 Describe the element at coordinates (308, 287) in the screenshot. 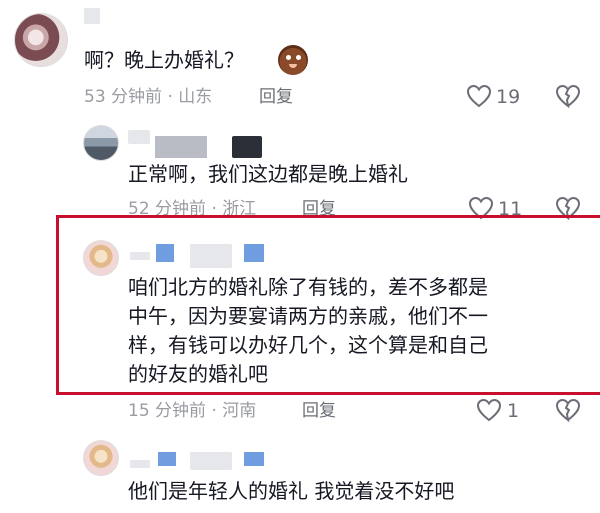

I see `comment-text-line: 咱们北方的婚礼除了有钱的，差不多都是` at that location.